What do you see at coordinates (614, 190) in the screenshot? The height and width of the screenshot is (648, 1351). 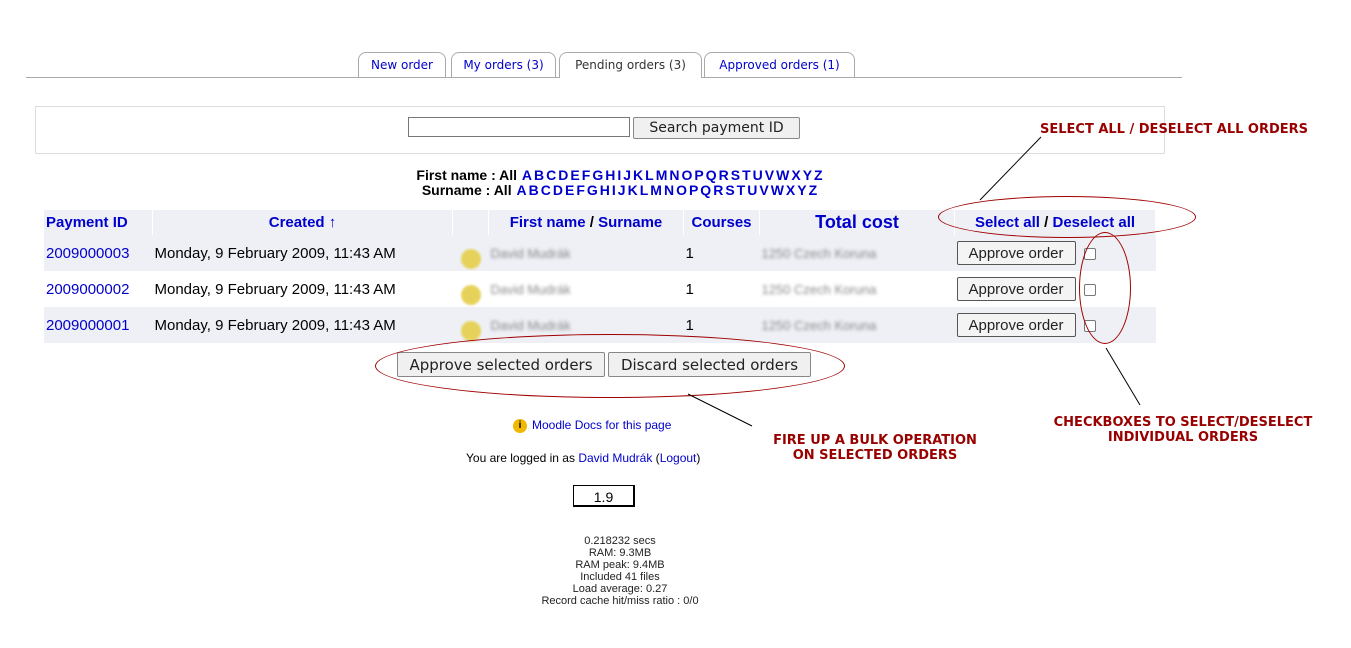 I see `surname-letter-i: I` at bounding box center [614, 190].